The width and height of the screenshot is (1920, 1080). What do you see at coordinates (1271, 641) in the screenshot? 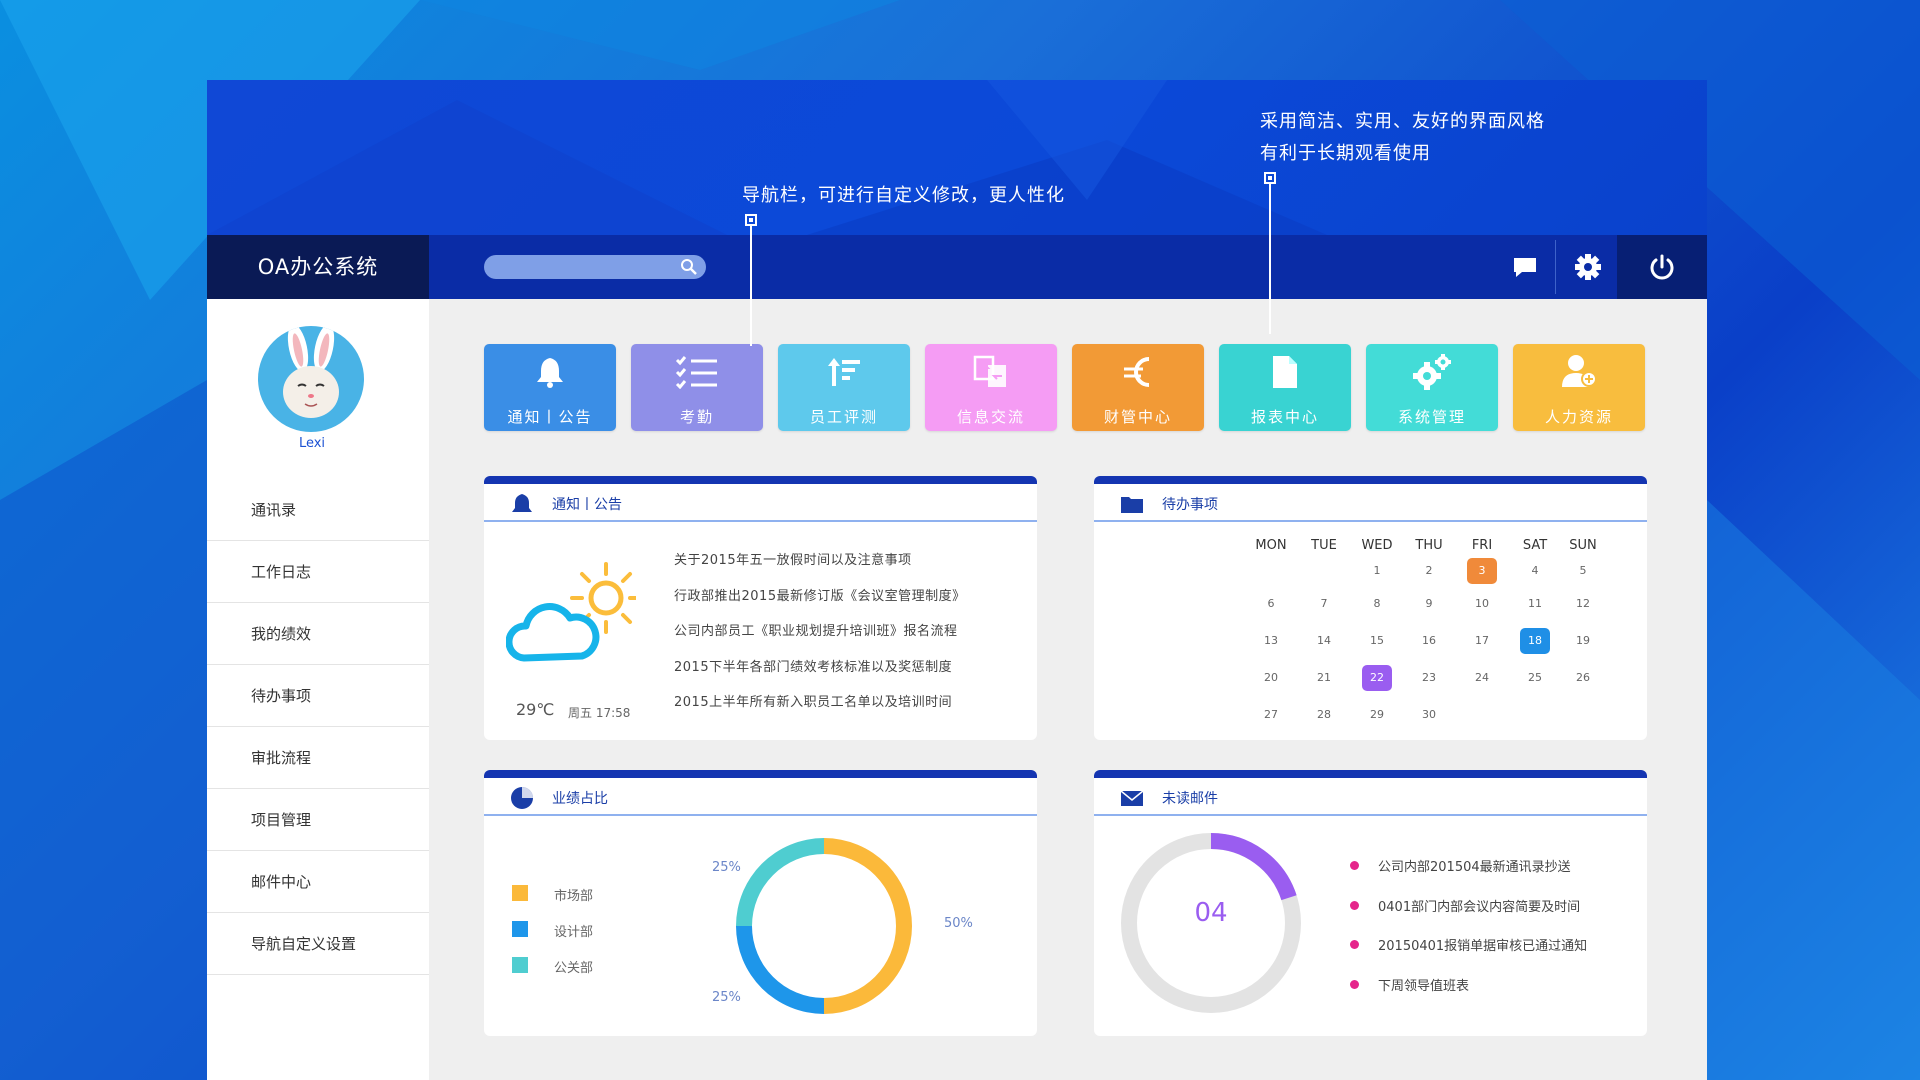
I see `calendar-day: 13` at bounding box center [1271, 641].